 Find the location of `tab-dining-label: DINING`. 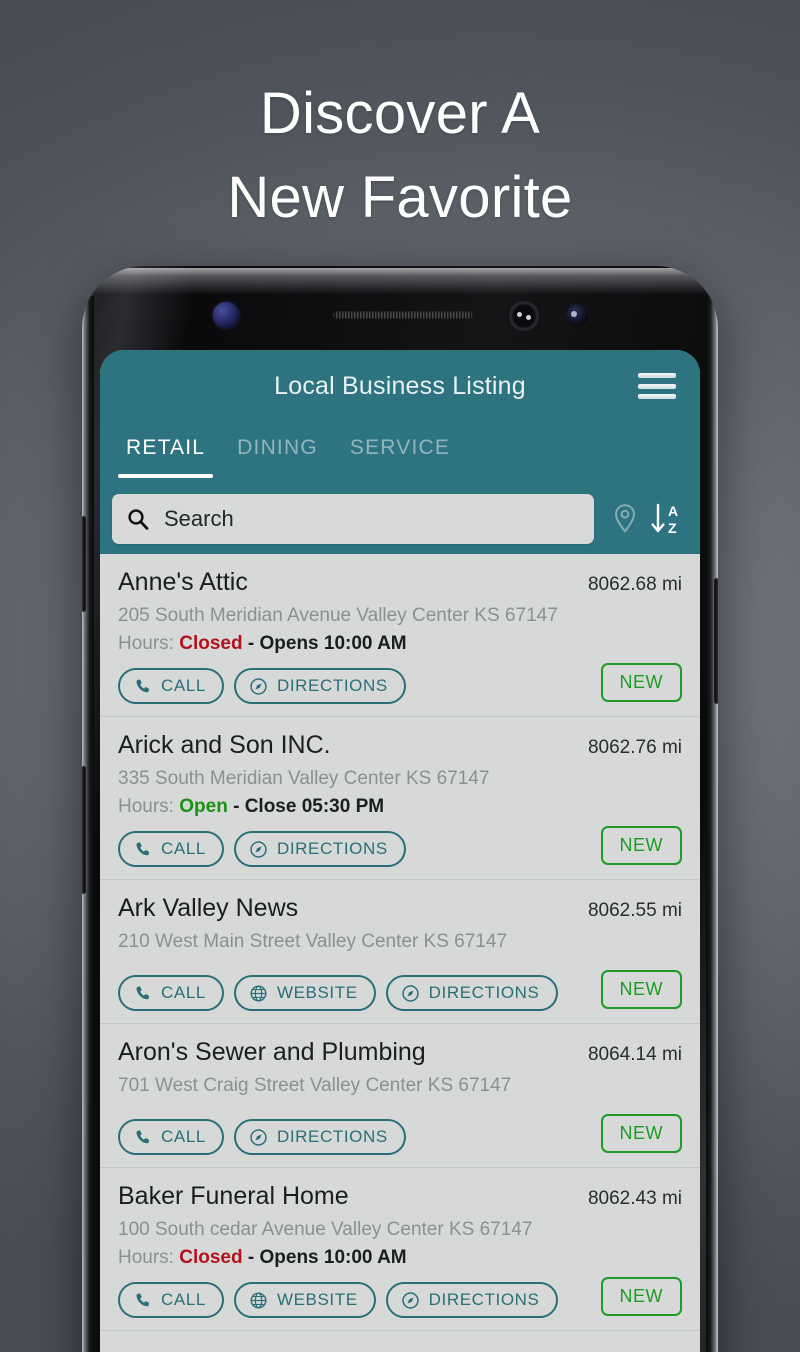

tab-dining-label: DINING is located at coordinates (277, 447).